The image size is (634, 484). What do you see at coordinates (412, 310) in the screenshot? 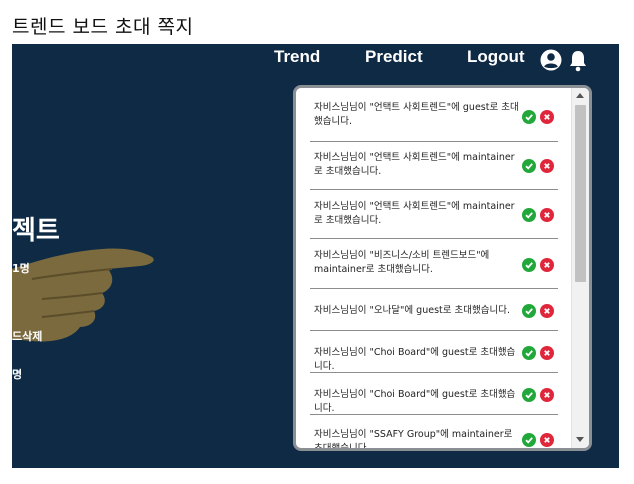
I see `invite-message: 자비스님님이 "오나달"에 guest로 초대했습니다.` at bounding box center [412, 310].